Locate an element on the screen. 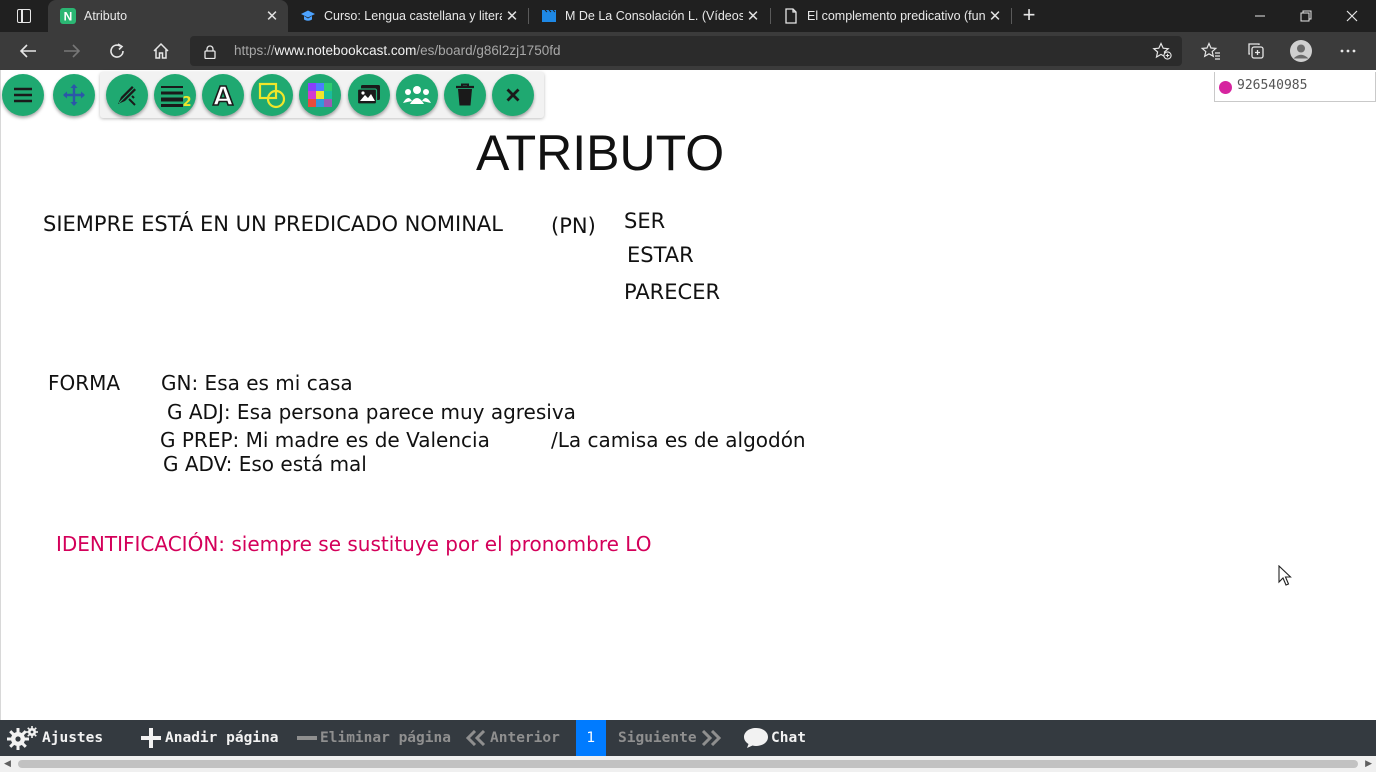  user-color-dot is located at coordinates (1225, 87).